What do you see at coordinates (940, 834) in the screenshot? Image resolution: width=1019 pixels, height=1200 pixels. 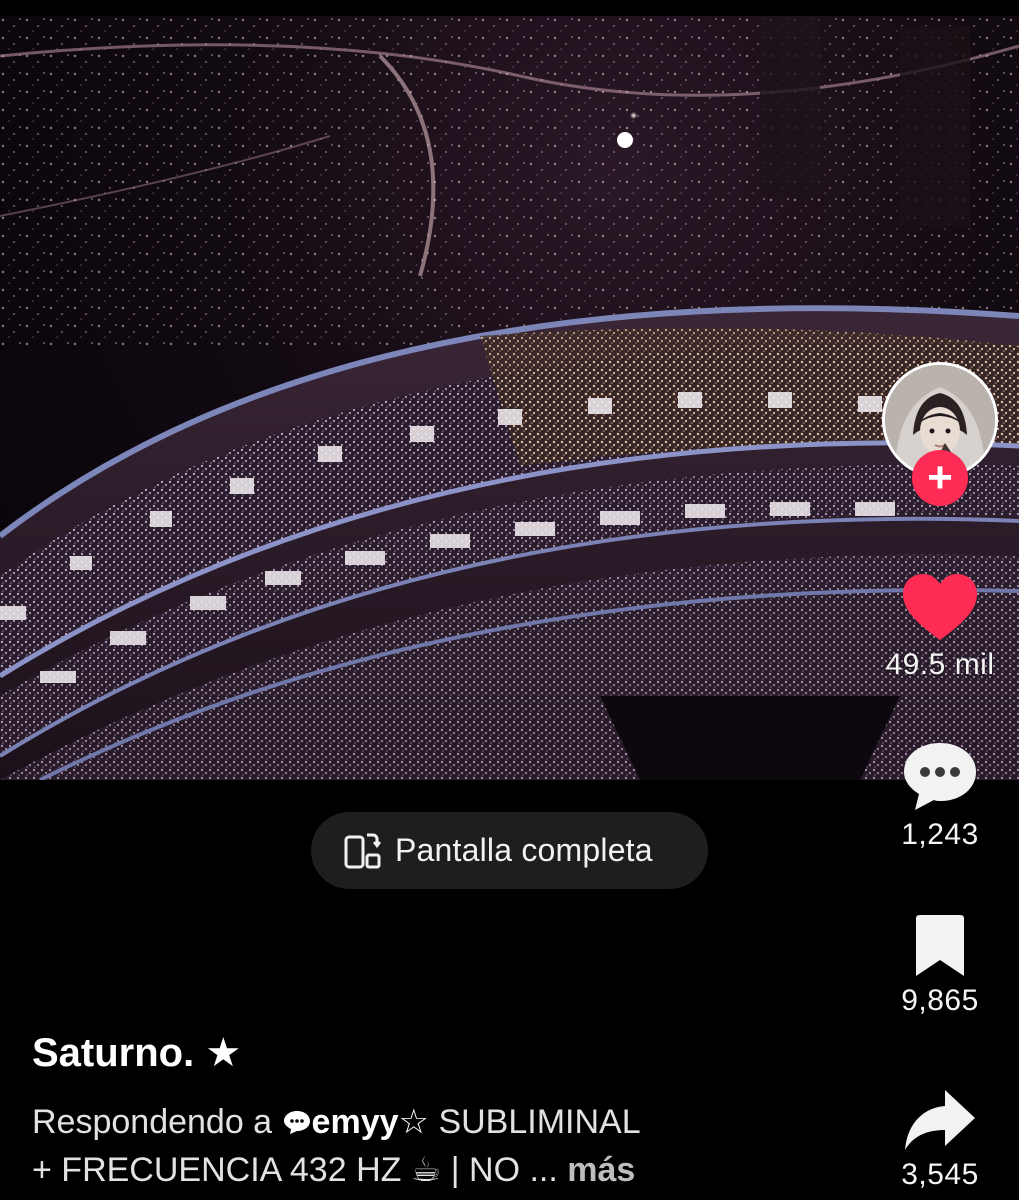 I see `comment-count: 1,243` at bounding box center [940, 834].